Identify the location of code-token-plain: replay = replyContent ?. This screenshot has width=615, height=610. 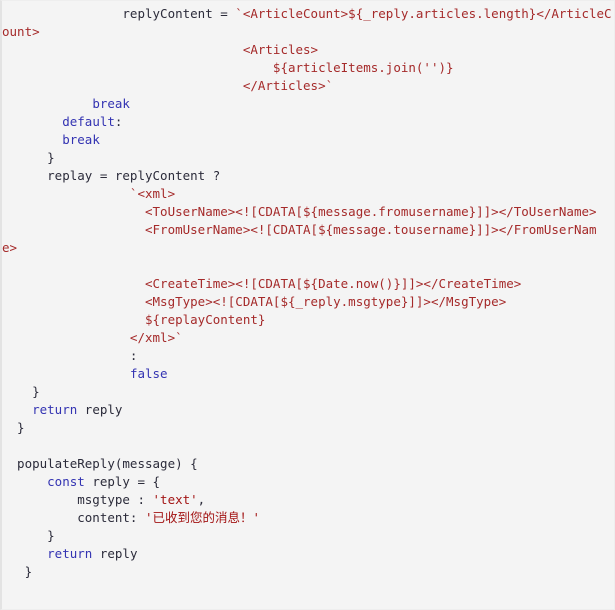
(111, 175).